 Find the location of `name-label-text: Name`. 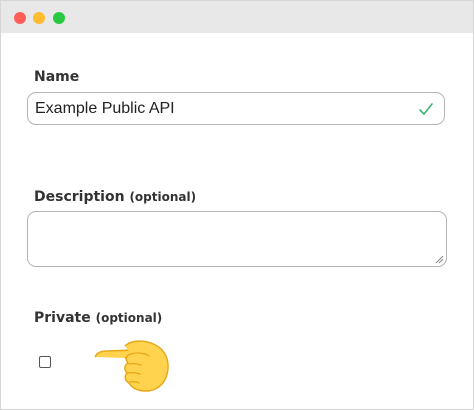

name-label-text: Name is located at coordinates (57, 77).